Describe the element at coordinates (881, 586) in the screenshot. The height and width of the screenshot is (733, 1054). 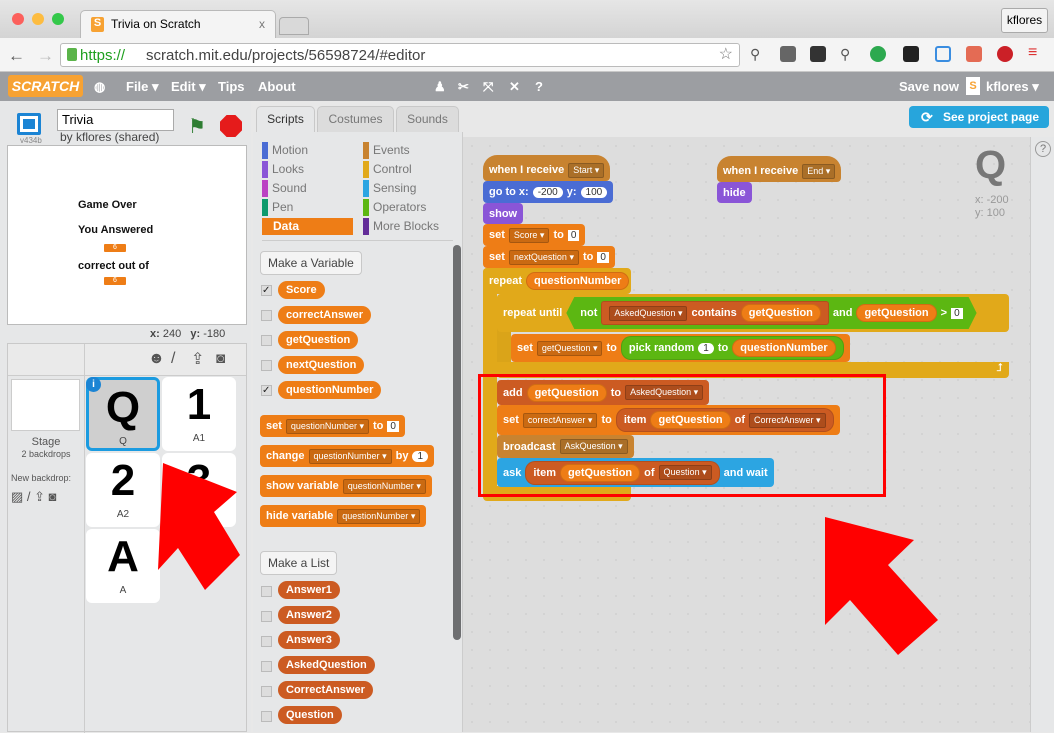
I see `red-arrow-scripts` at that location.